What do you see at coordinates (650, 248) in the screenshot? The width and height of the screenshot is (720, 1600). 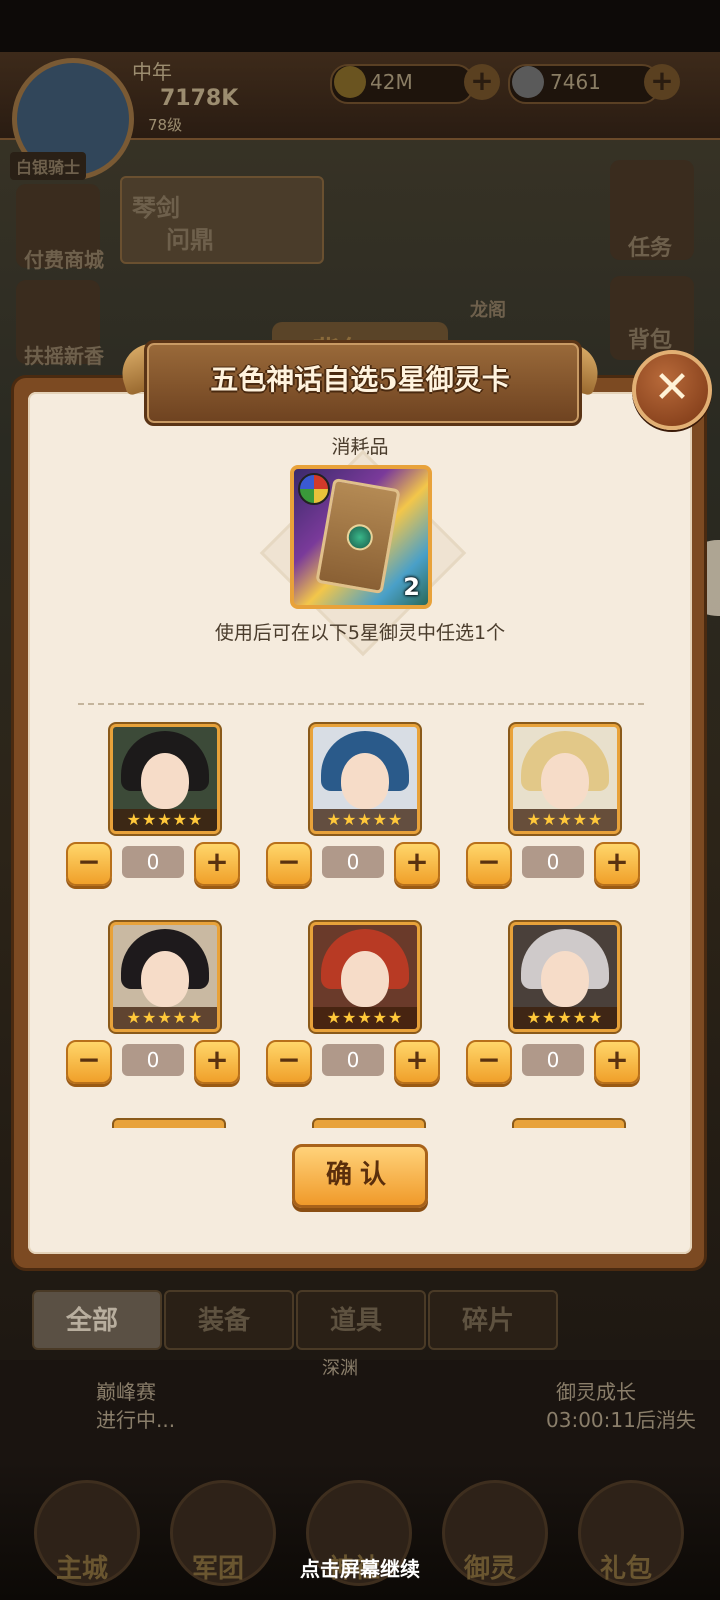 I see `task-label: 任务` at bounding box center [650, 248].